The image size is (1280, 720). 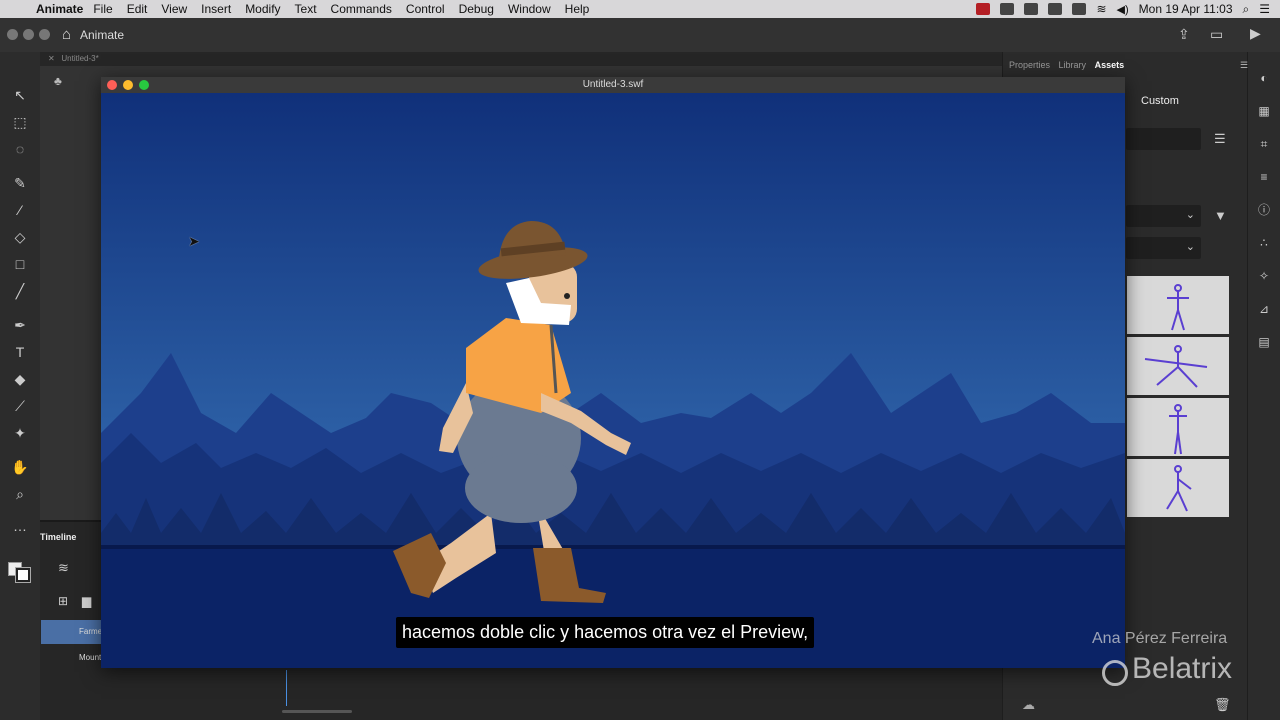 What do you see at coordinates (58, 81) in the screenshot?
I see `edit-symbols-icon: ♣` at bounding box center [58, 81].